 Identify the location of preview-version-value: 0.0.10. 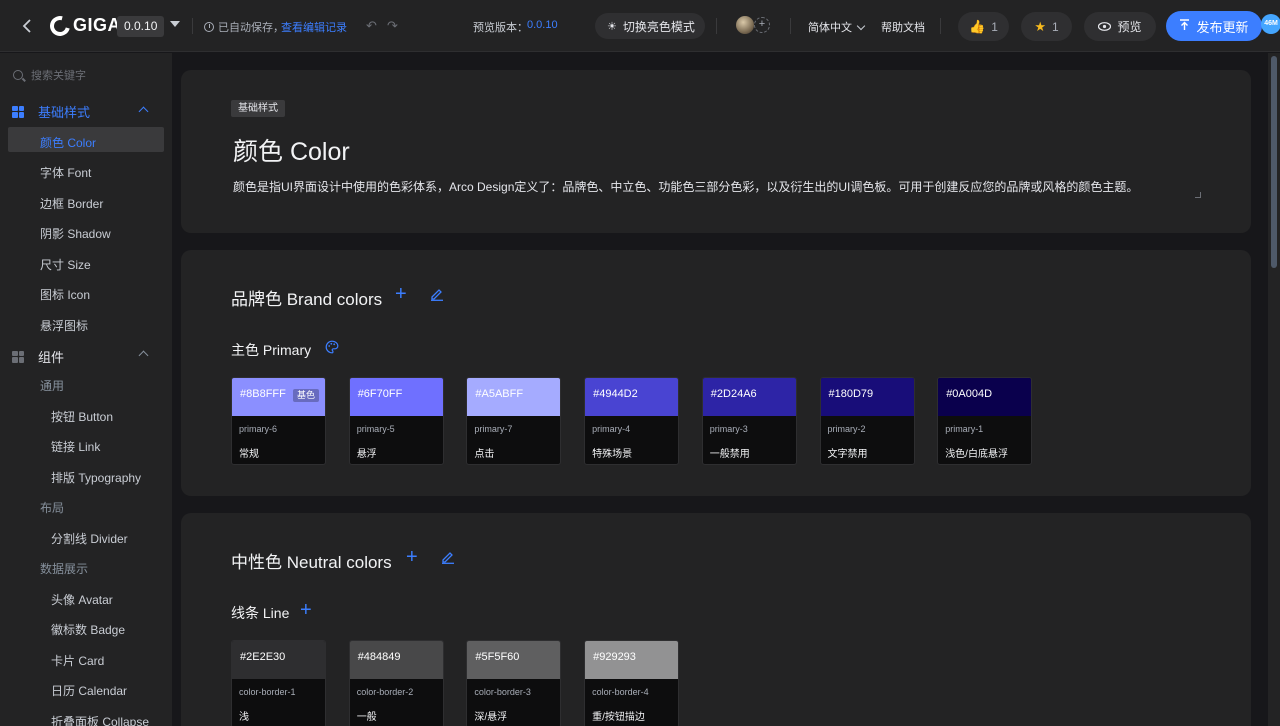
(542, 25).